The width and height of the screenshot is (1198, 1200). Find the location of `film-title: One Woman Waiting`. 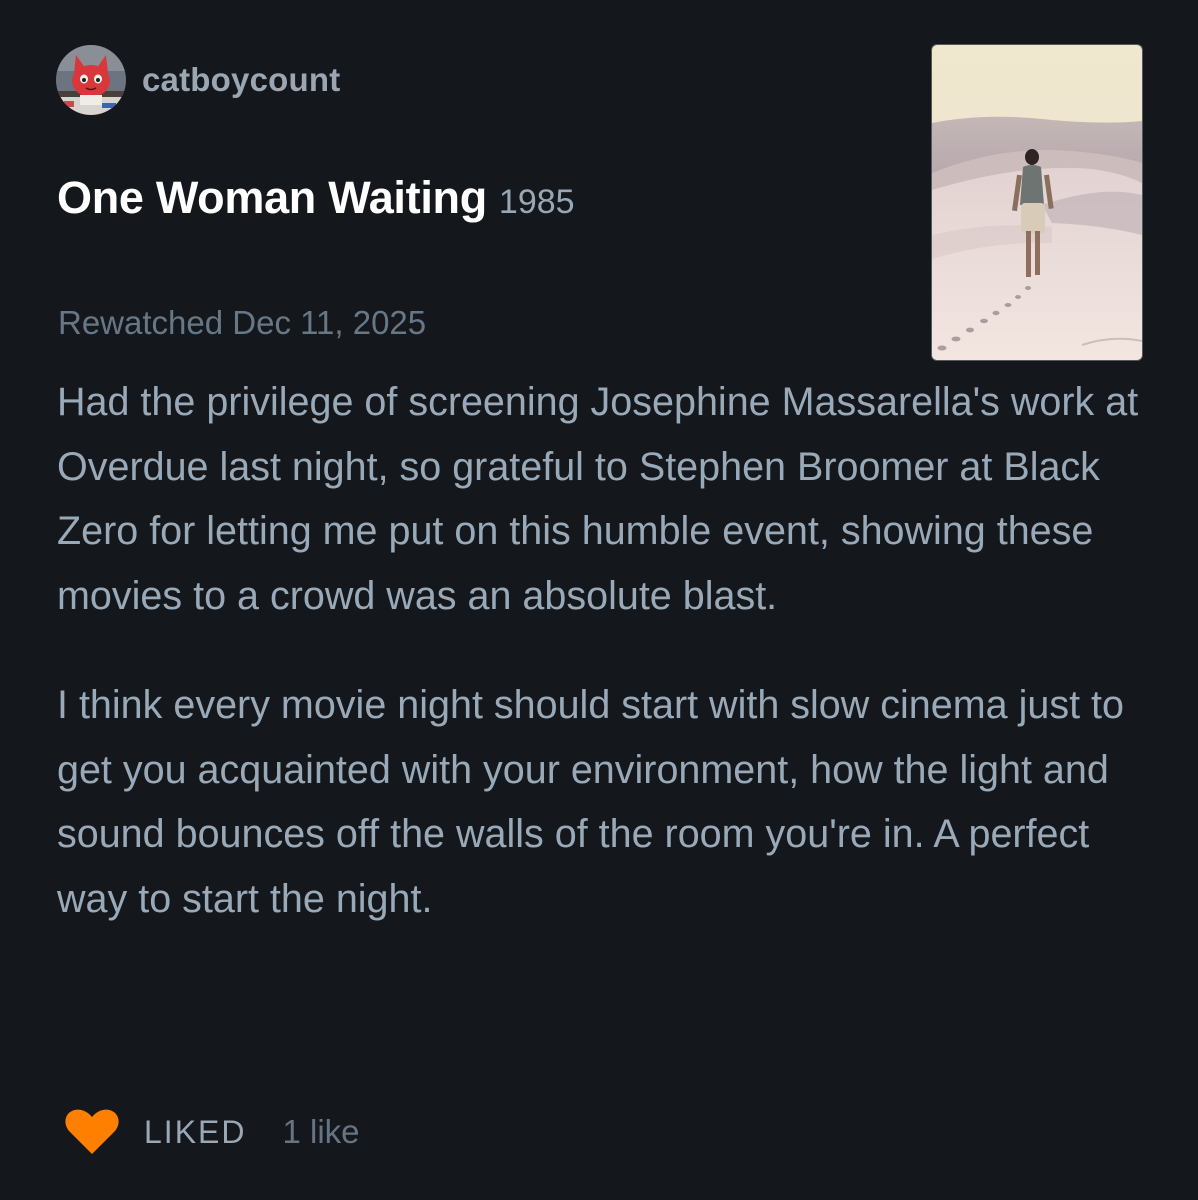

film-title: One Woman Waiting is located at coordinates (272, 198).